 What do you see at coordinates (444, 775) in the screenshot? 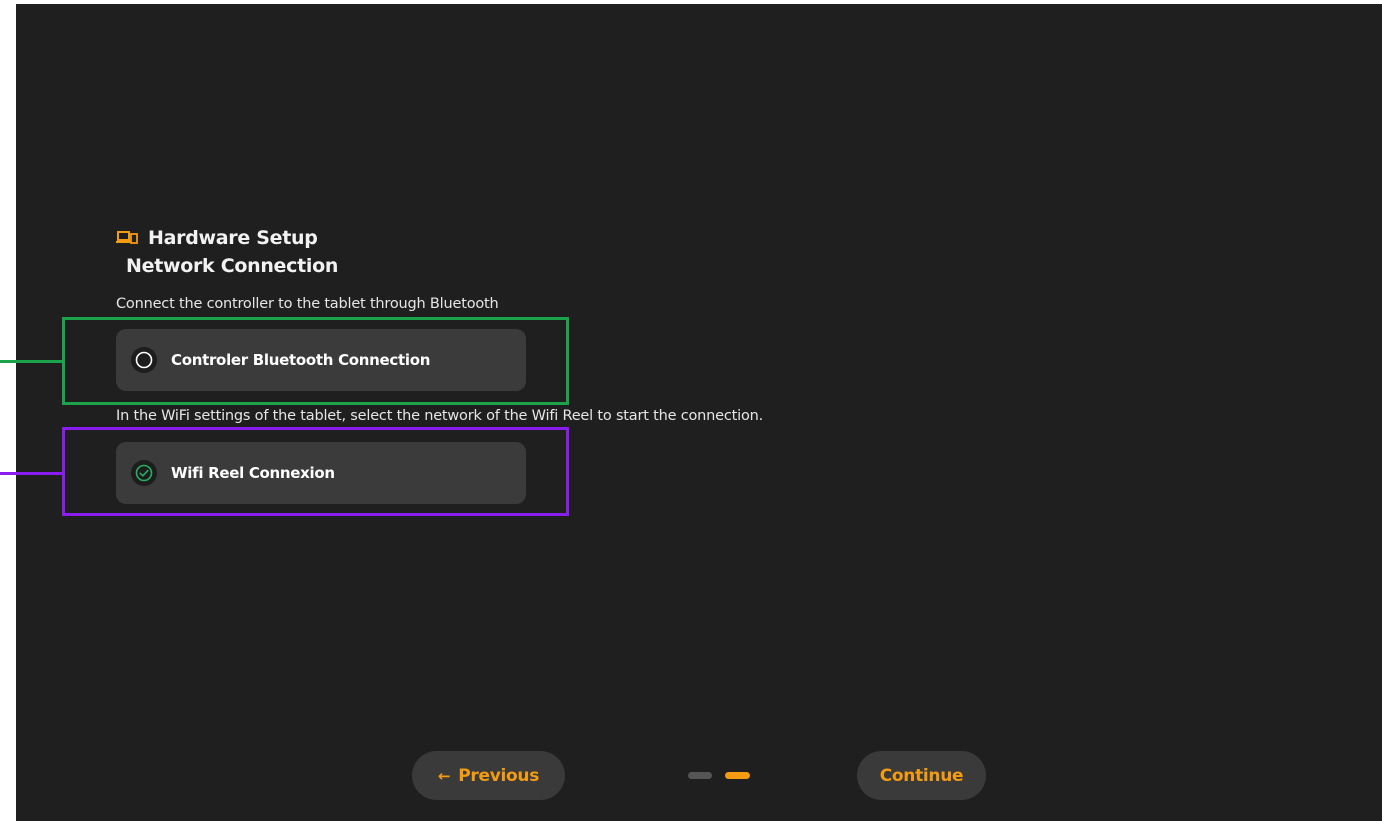
I see `arrow-left-icon: ←` at bounding box center [444, 775].